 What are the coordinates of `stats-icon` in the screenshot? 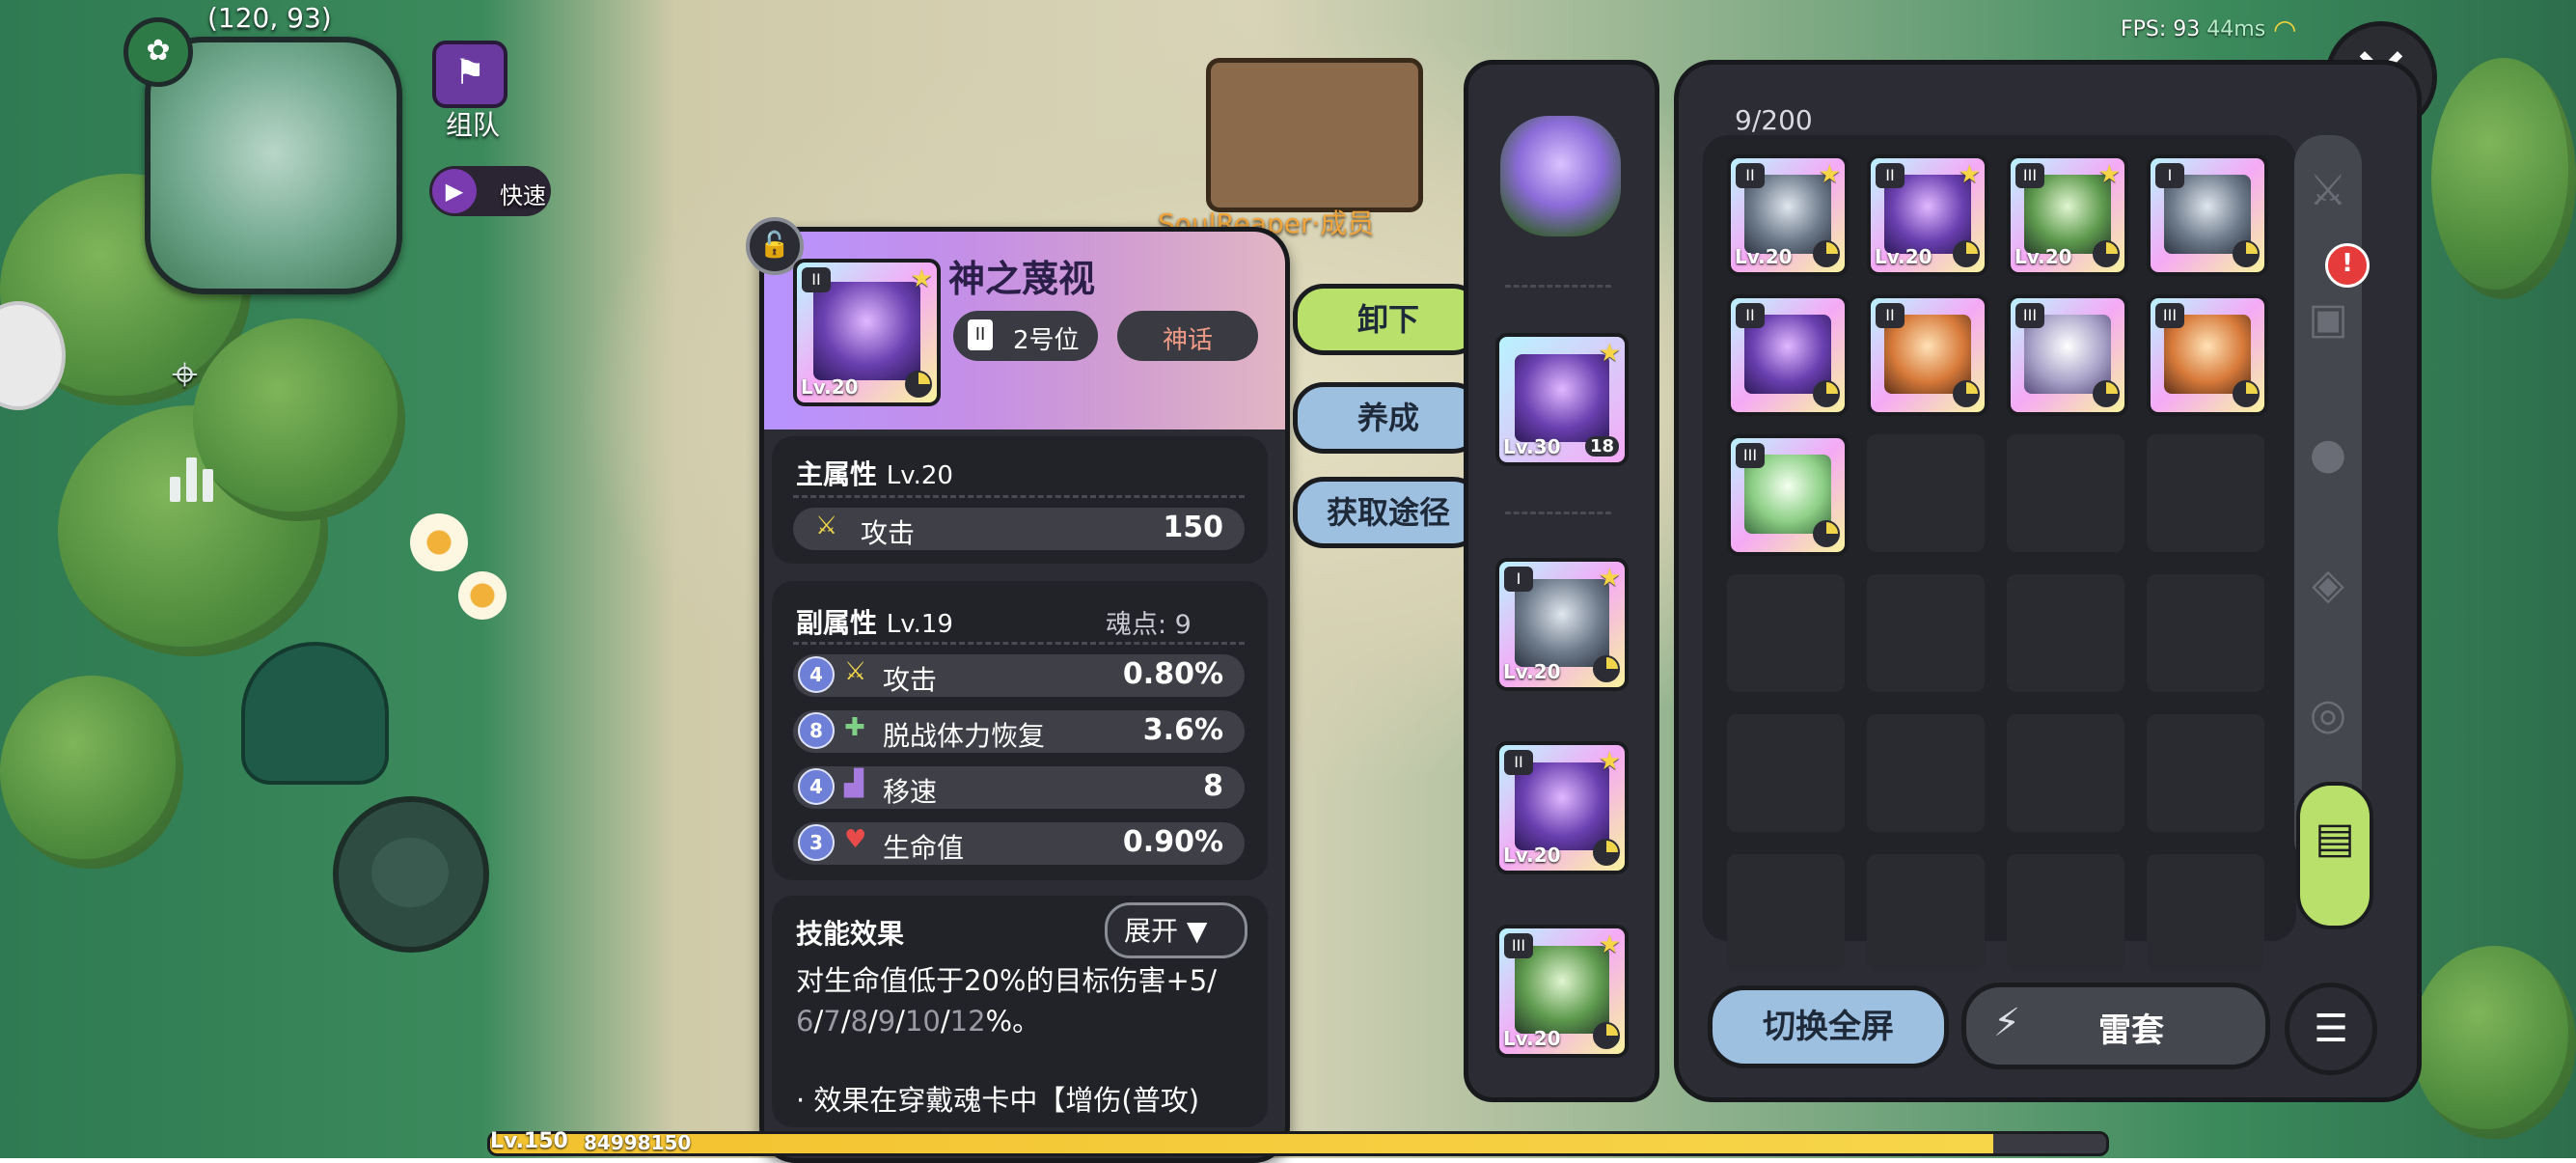 It's located at (195, 478).